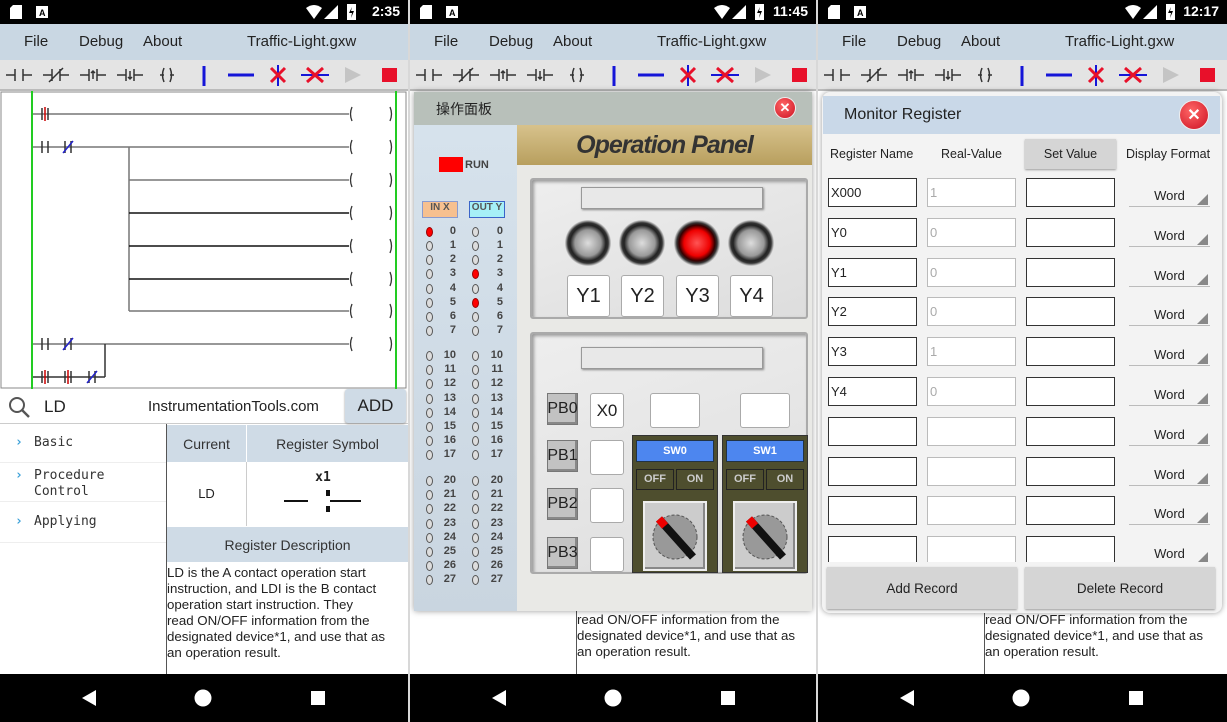  Describe the element at coordinates (607, 410) in the screenshot. I see `push-button-address: X0` at that location.